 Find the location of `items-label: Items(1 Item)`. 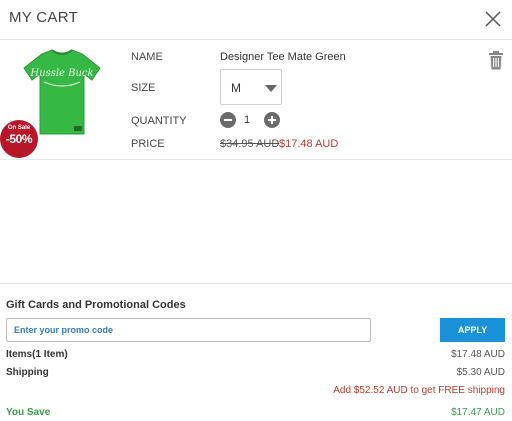

items-label: Items(1 Item) is located at coordinates (37, 354).